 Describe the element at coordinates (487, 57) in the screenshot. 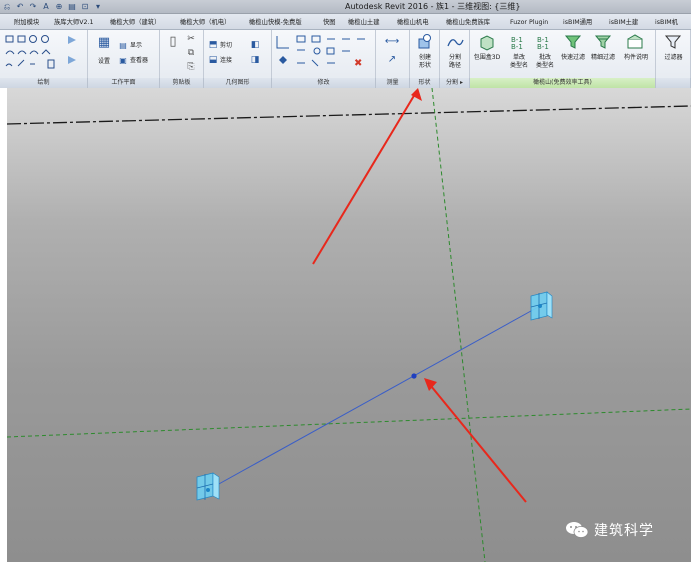

I see `box3d-label: 包围盒3D` at that location.